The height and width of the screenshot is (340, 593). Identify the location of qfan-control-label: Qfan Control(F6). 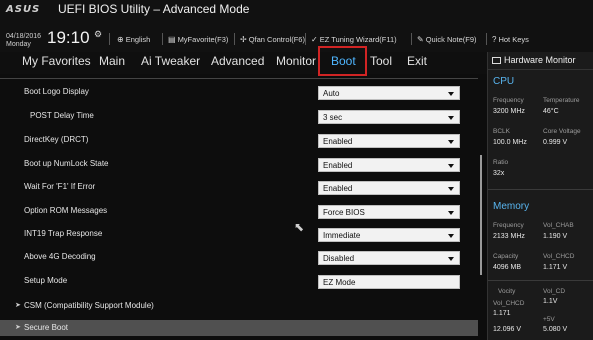
(276, 39).